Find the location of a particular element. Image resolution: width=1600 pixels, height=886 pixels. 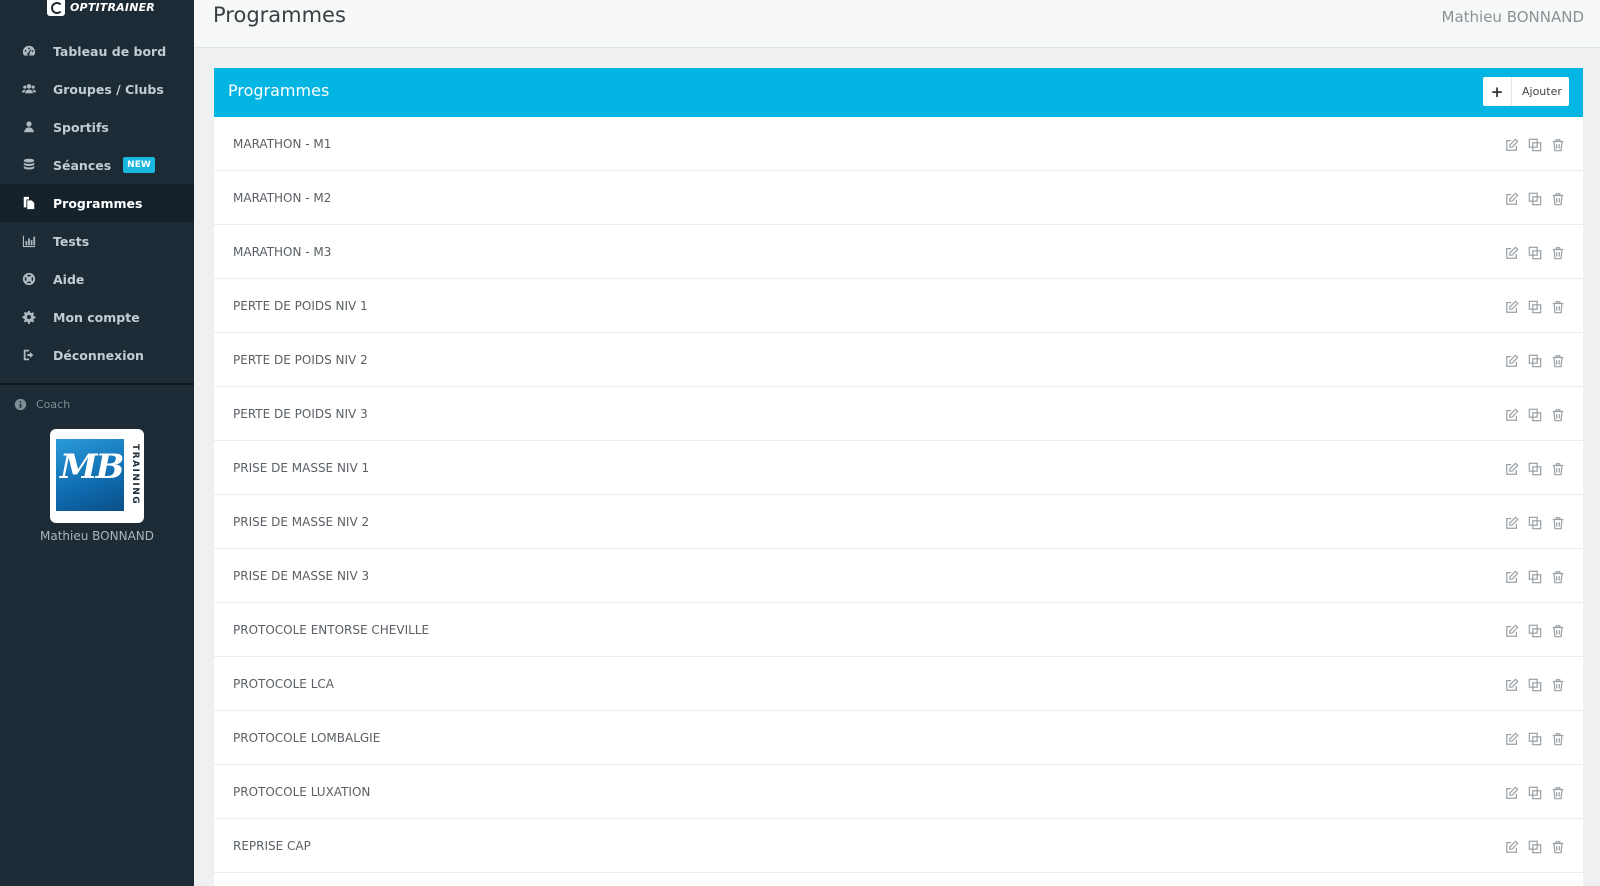

sidebar-item-label: Tests is located at coordinates (71, 241).